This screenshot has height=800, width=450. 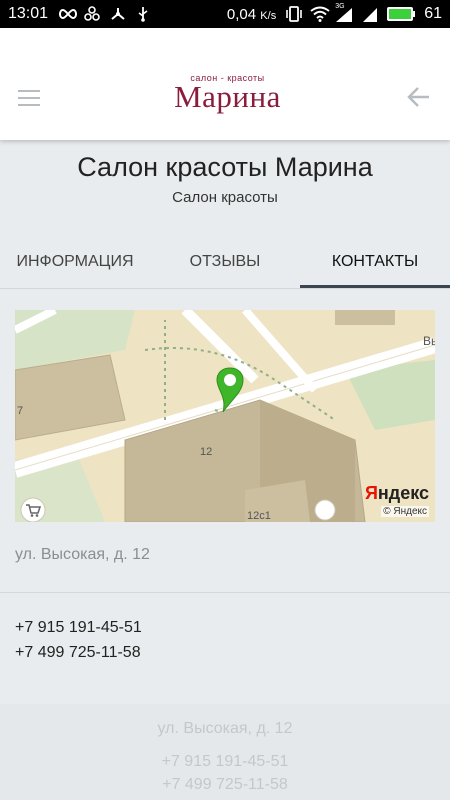 What do you see at coordinates (225, 288) in the screenshot?
I see `tab-divider` at bounding box center [225, 288].